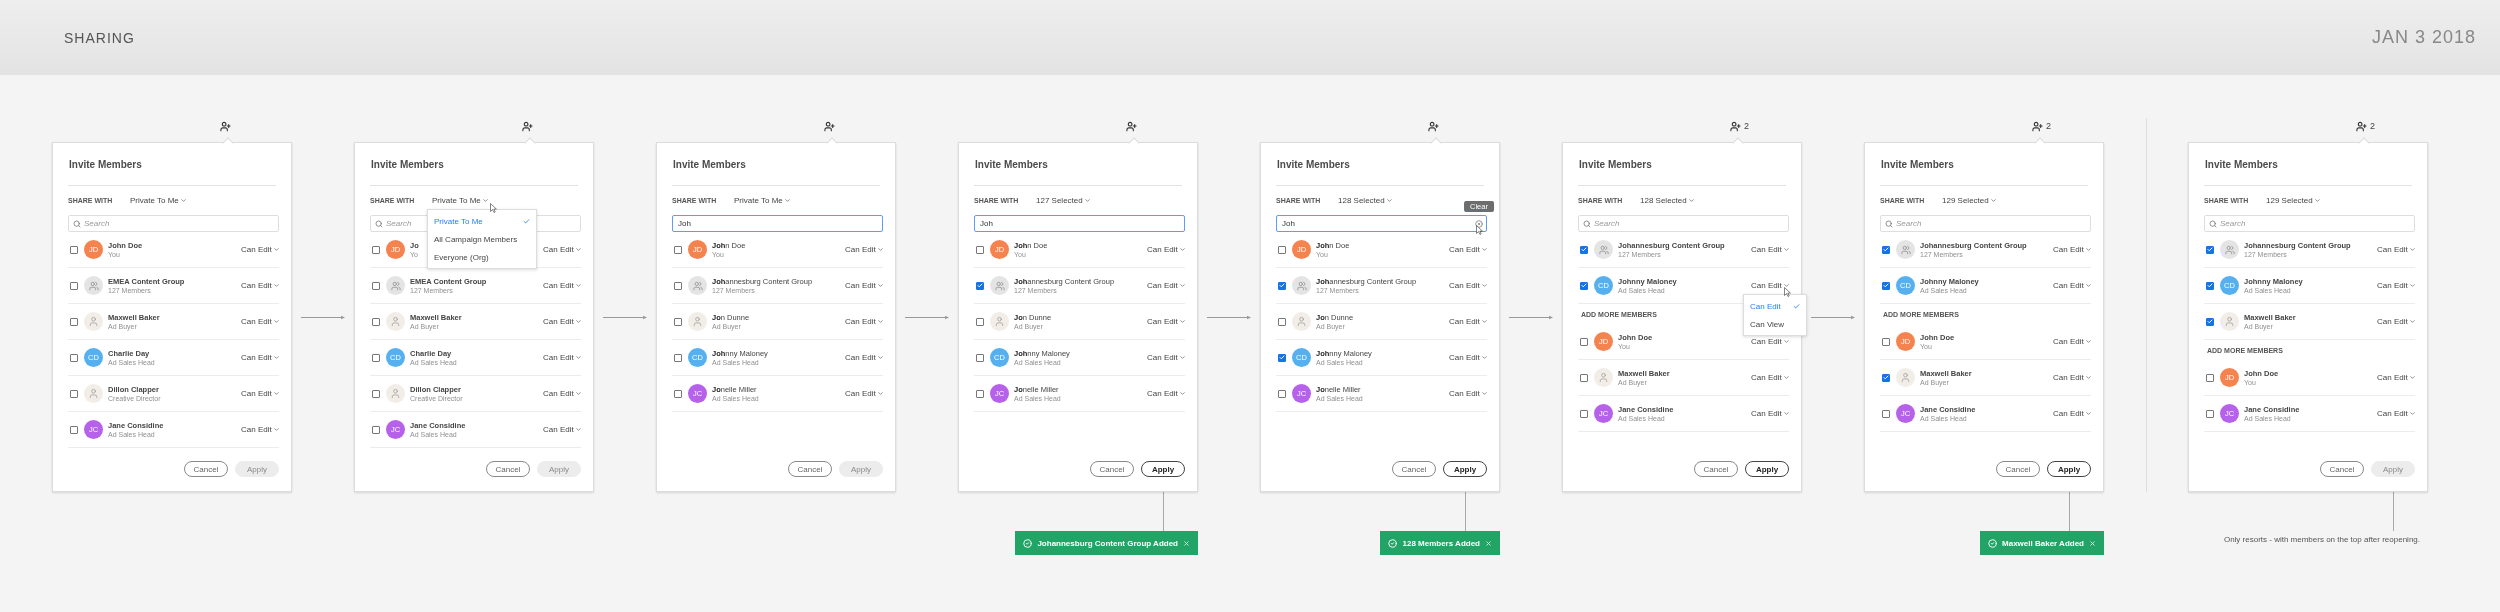 The height and width of the screenshot is (612, 2500). Describe the element at coordinates (1775, 324) in the screenshot. I see `menu-item: Can View` at that location.